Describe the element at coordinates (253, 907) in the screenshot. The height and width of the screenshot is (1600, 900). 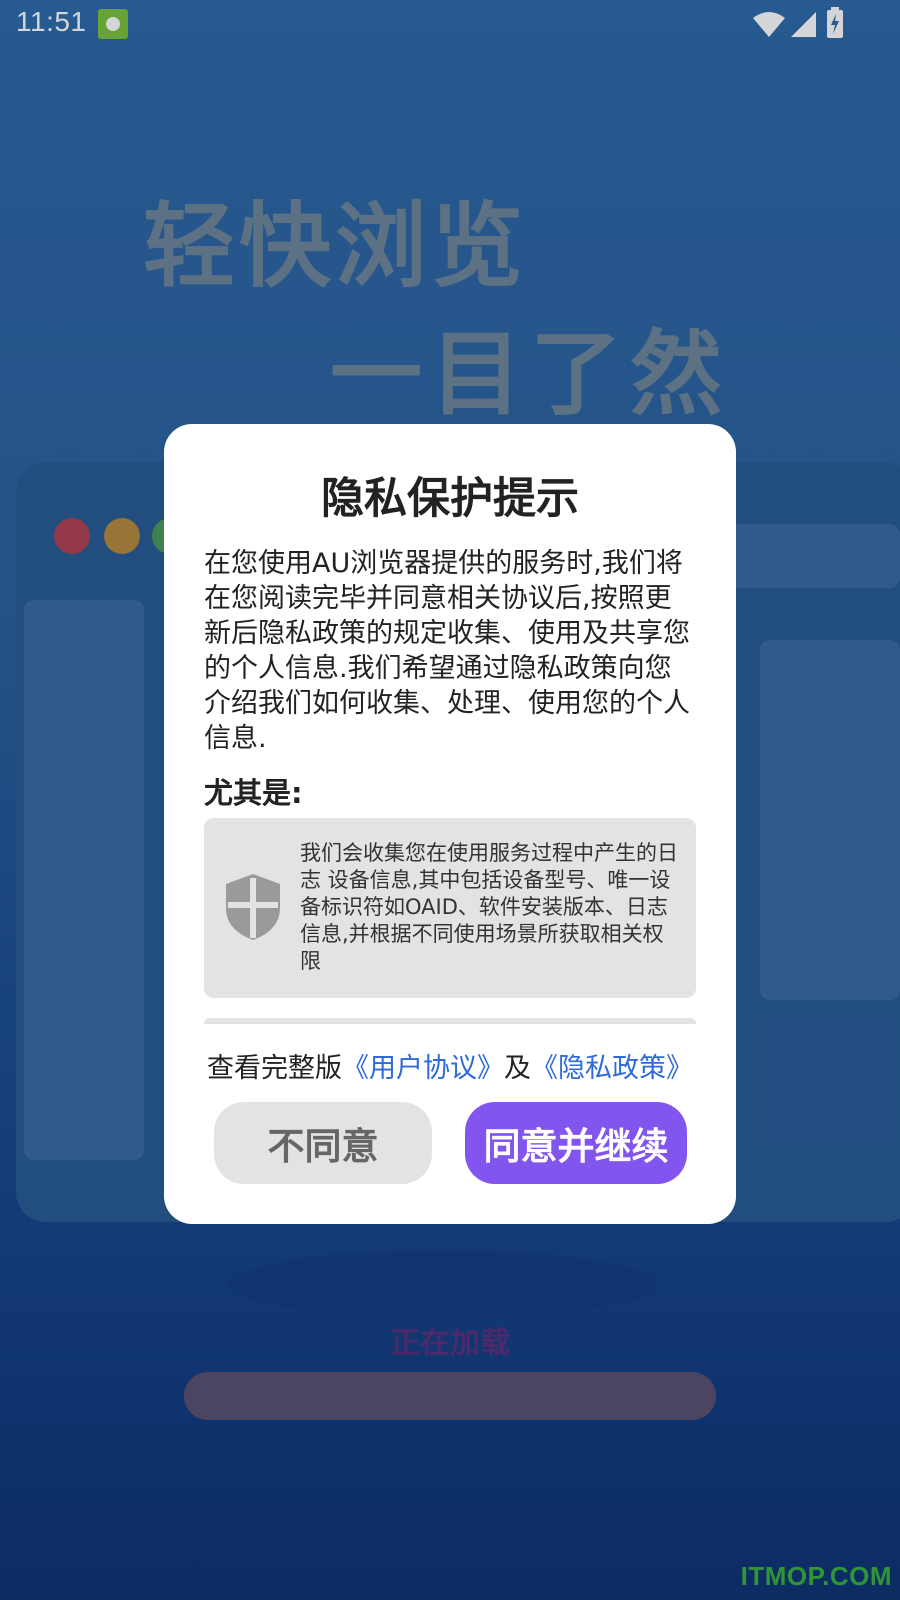
I see `shield-icon` at that location.